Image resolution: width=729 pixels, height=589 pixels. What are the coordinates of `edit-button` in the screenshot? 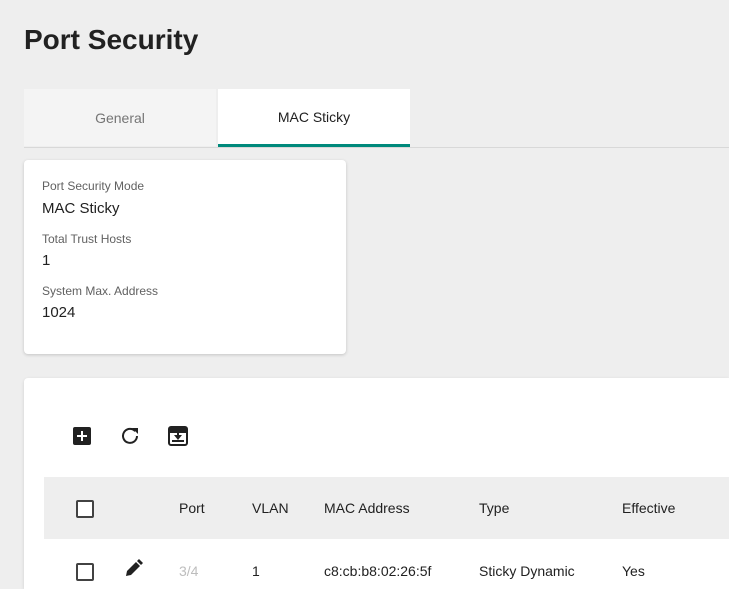 It's located at (134, 570).